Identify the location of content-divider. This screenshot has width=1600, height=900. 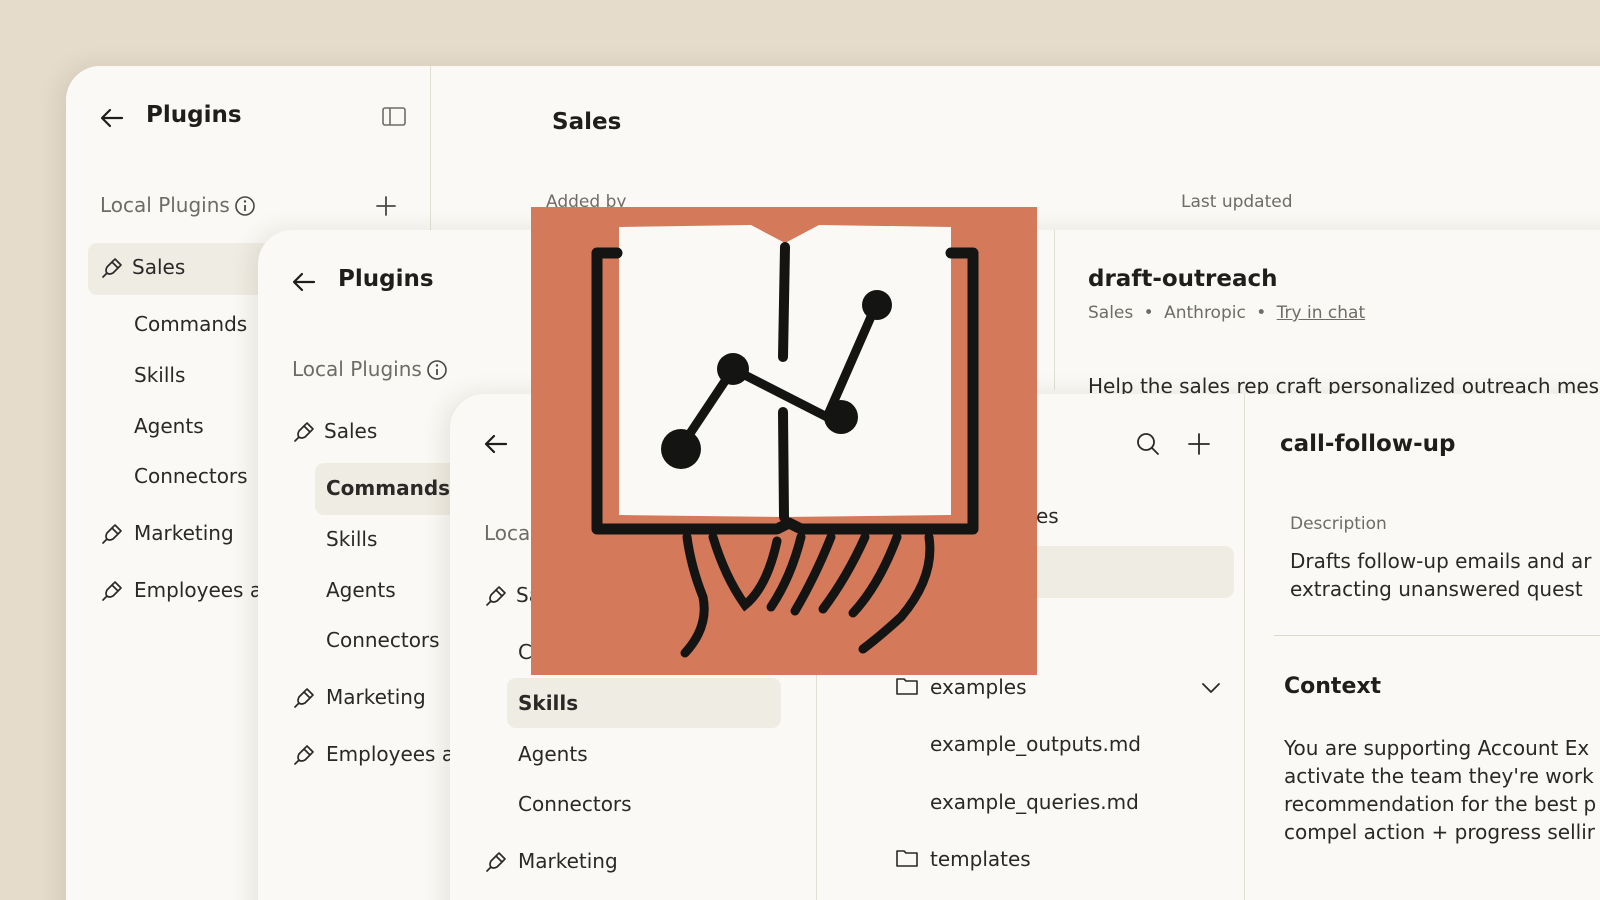
(1244, 647).